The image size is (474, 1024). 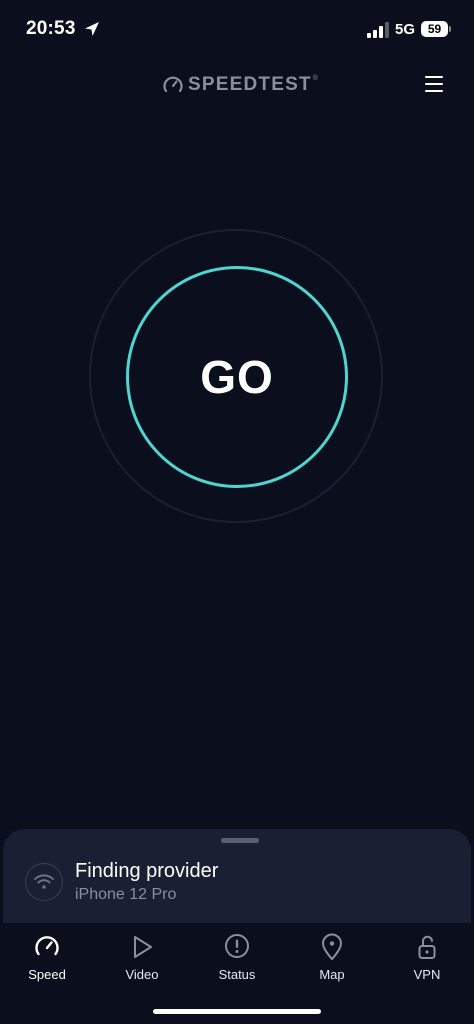 I want to click on battery-level: 59, so click(x=434, y=29).